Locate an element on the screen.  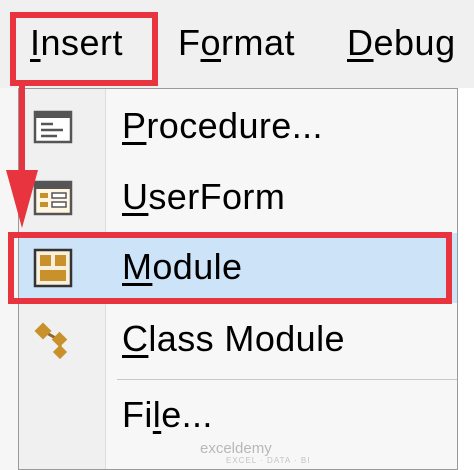
class-module-label-rest: lass Module is located at coordinates (246, 338).